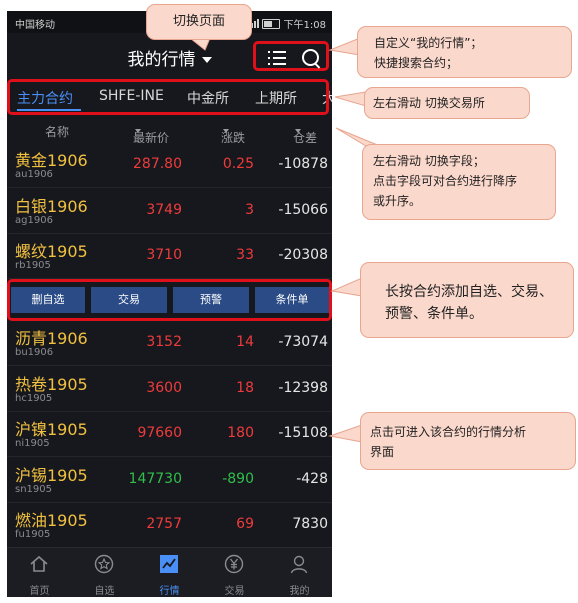 Image resolution: width=578 pixels, height=603 pixels. I want to click on callout-swipe-exchange: 左右滑动 切换交易所, so click(447, 103).